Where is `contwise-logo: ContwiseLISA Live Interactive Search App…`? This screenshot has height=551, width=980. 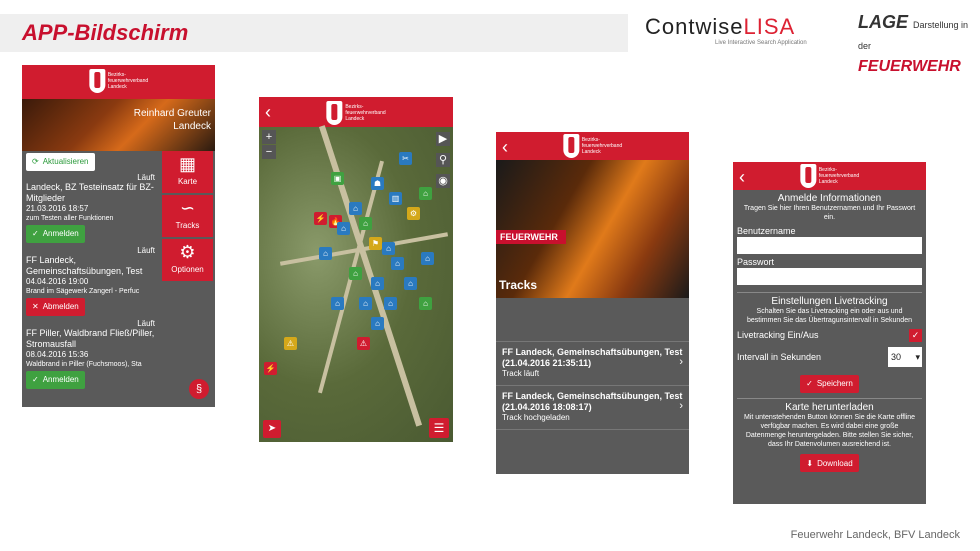 contwise-logo: ContwiseLISA Live Interactive Search App… is located at coordinates (745, 30).